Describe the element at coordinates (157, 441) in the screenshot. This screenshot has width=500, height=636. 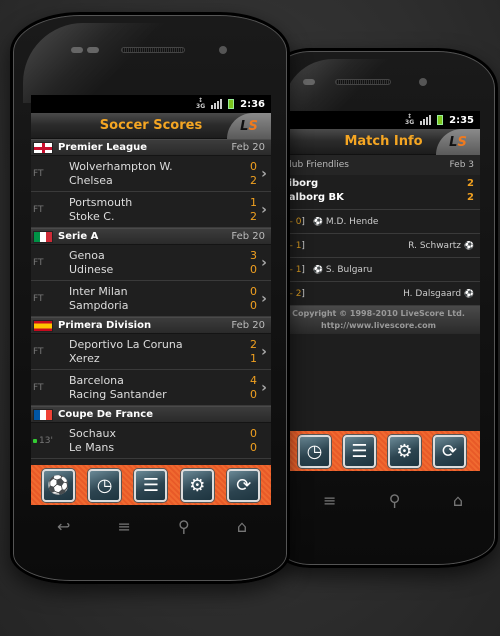
I see `match-teams: Sochaux Le Mans` at that location.